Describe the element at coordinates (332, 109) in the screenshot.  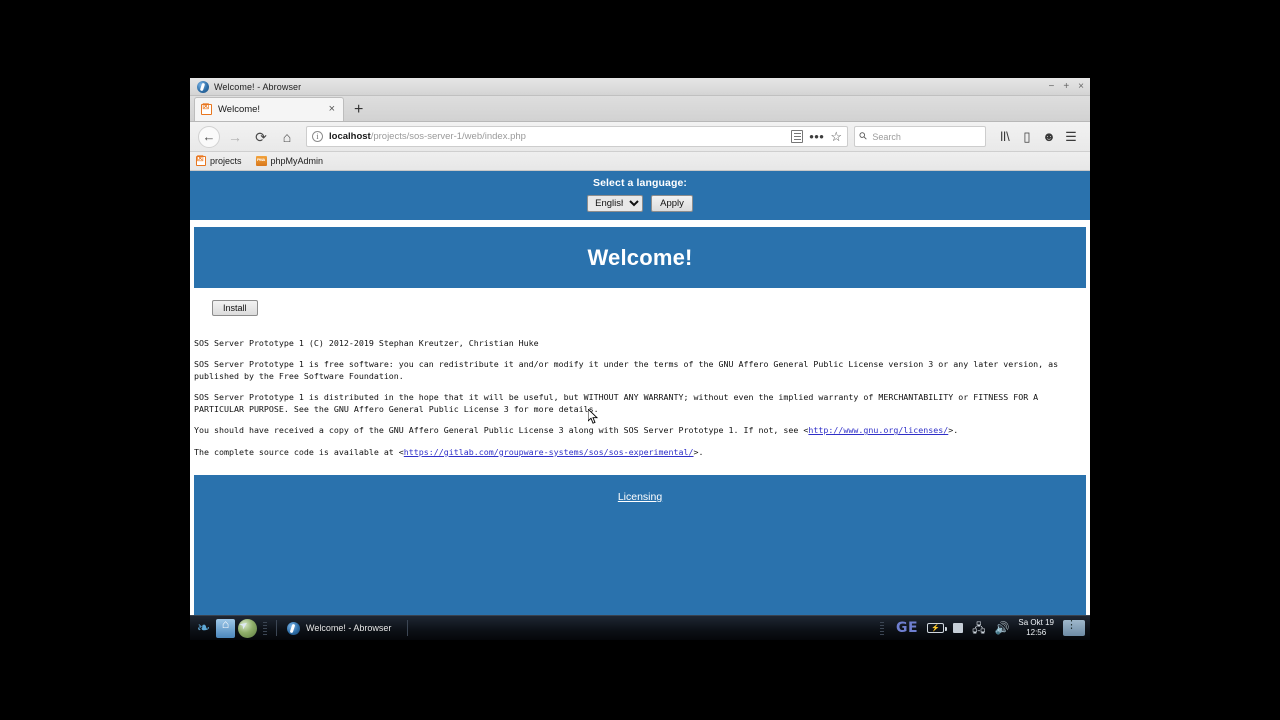
I see `tab-close-icon: ×` at that location.